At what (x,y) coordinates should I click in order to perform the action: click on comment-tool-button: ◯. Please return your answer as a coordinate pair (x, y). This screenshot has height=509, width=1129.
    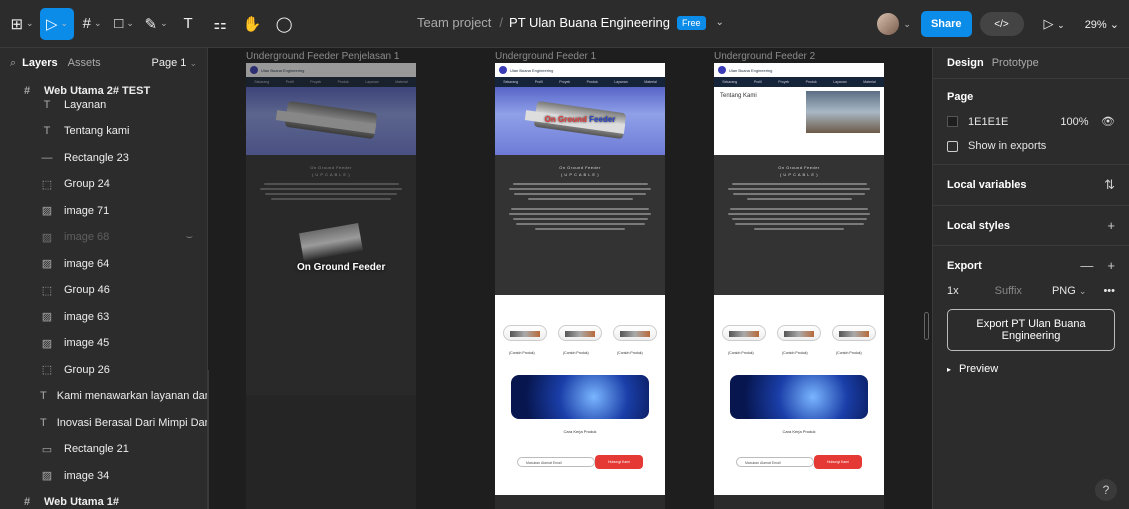
    Looking at the image, I should click on (284, 24).